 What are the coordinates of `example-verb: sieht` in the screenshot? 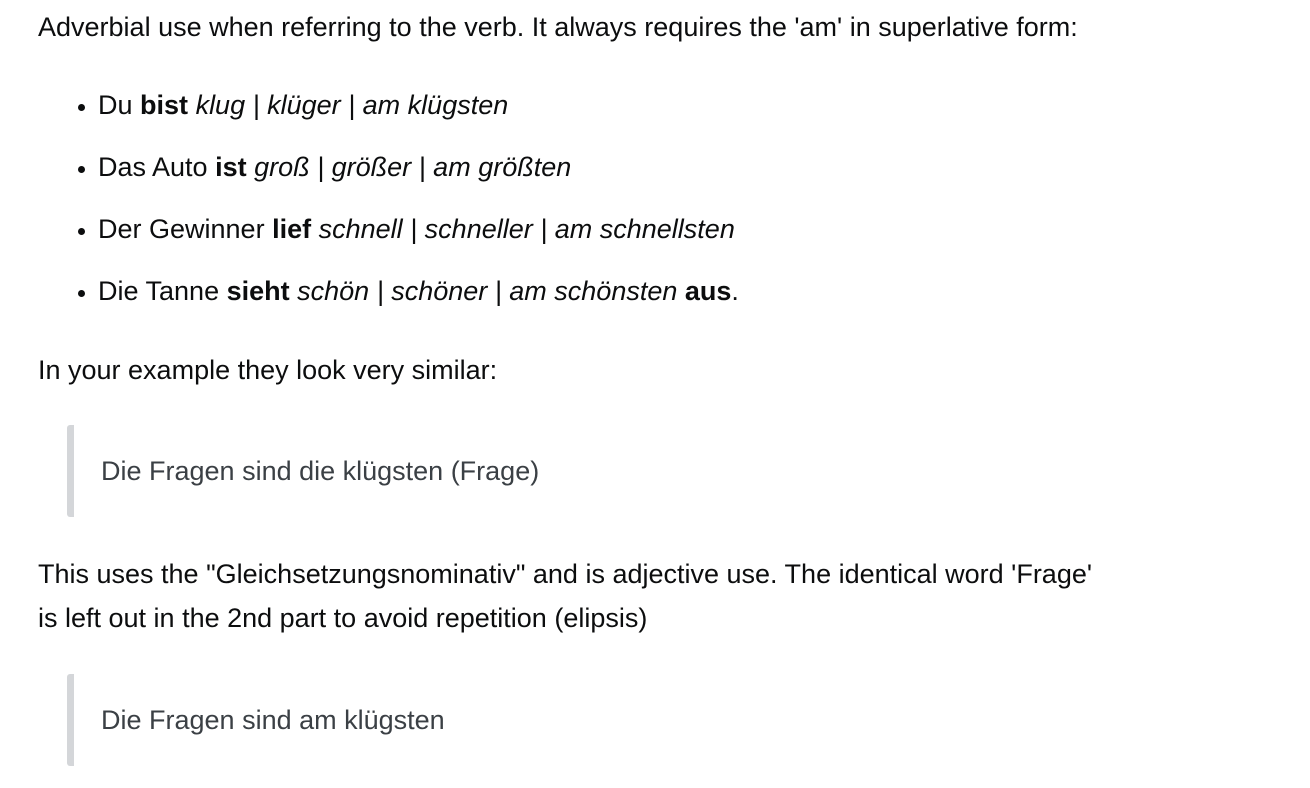 It's located at (258, 291).